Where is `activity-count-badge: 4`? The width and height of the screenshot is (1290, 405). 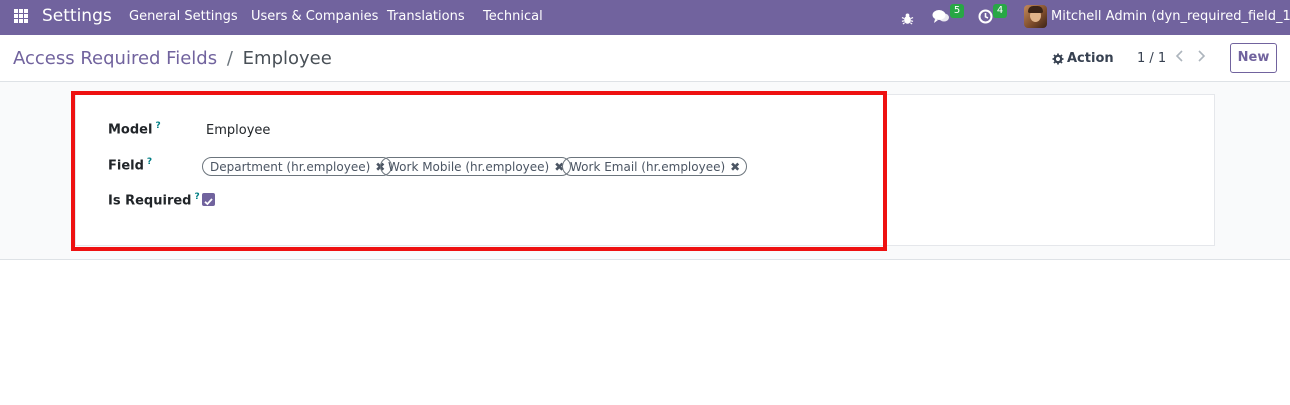
activity-count-badge: 4 is located at coordinates (1000, 11).